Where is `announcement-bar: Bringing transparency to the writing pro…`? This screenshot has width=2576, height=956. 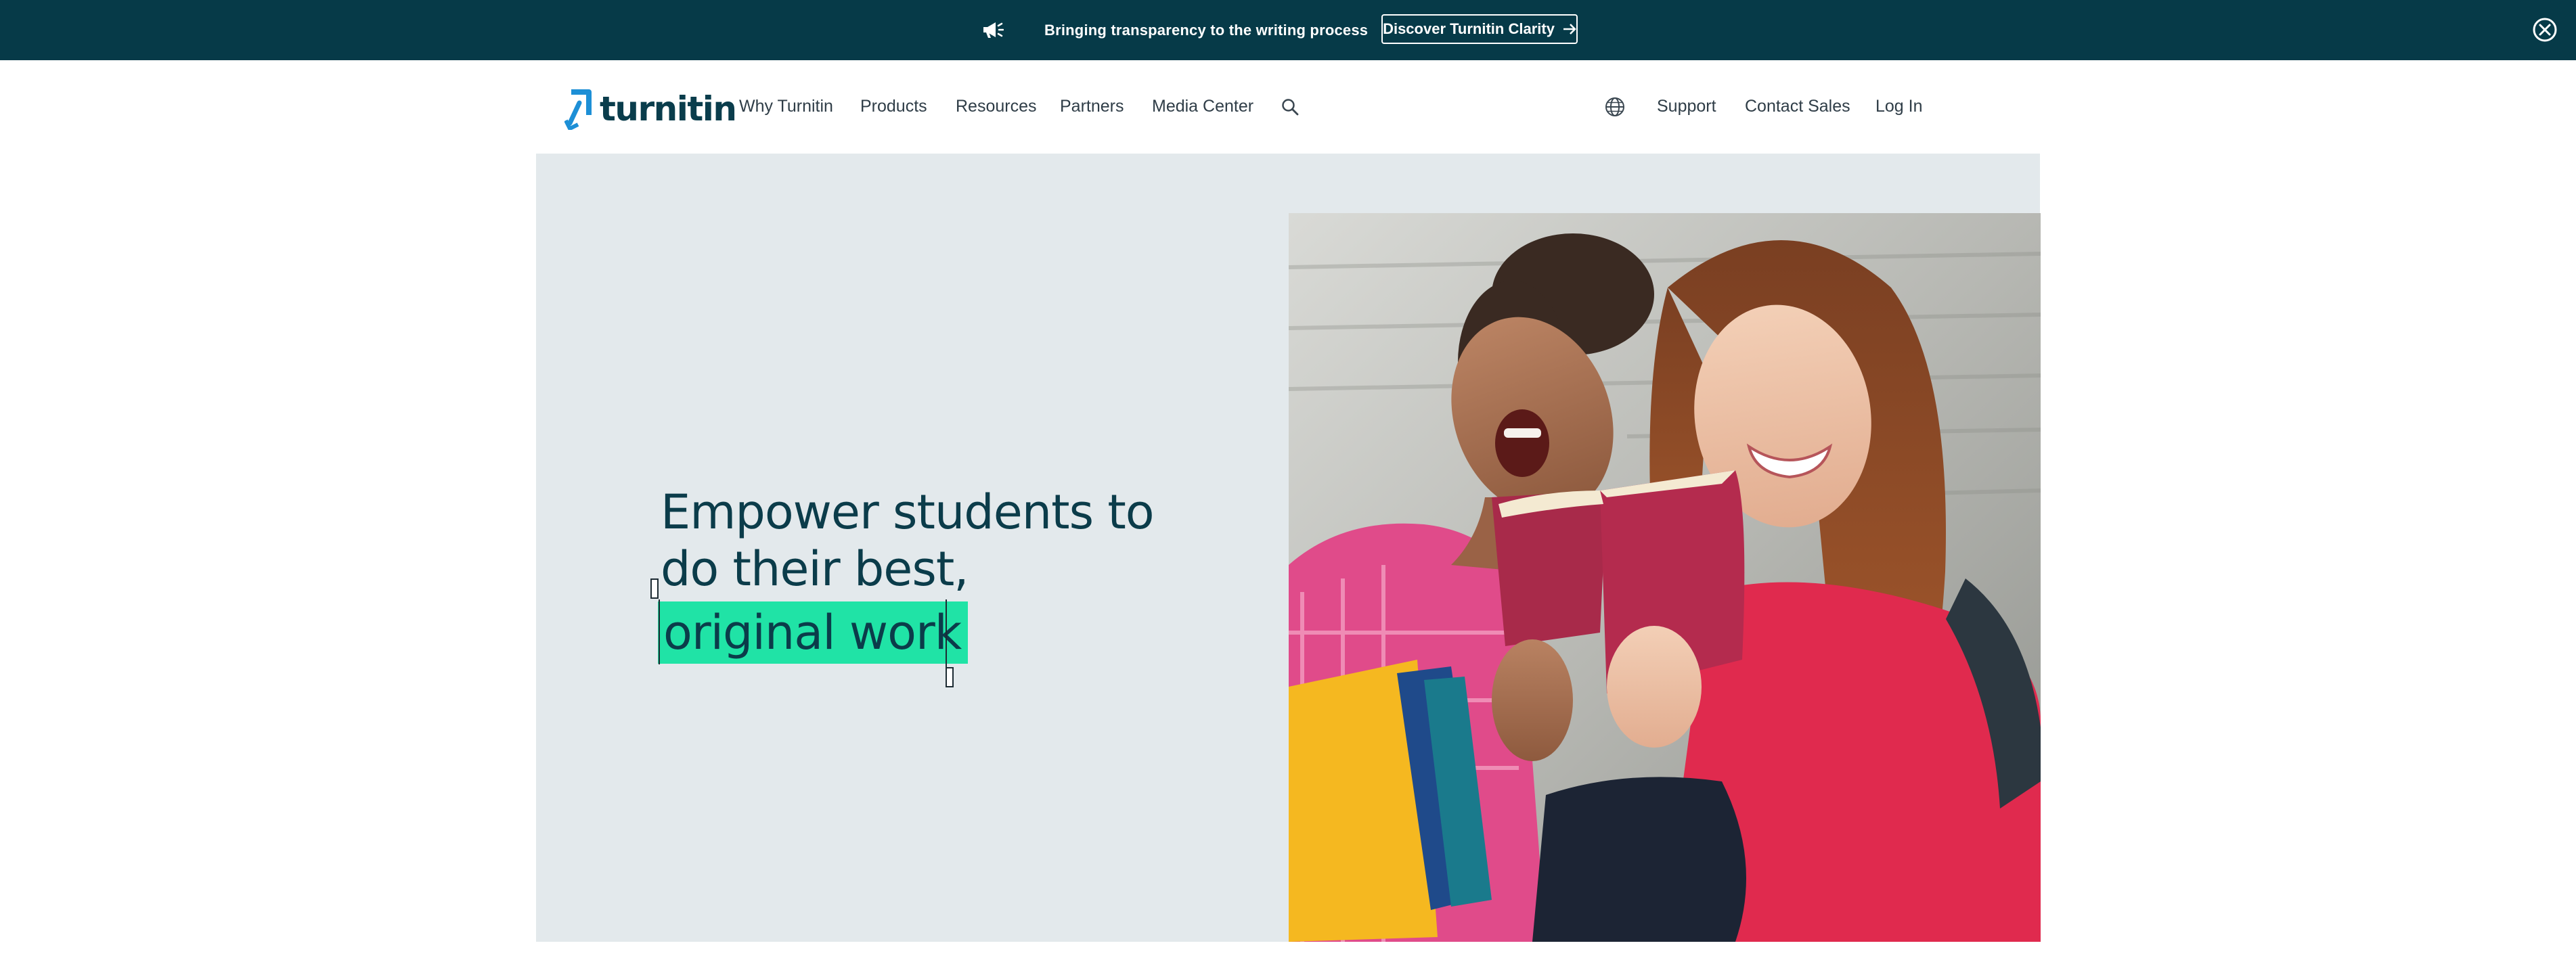
announcement-bar: Bringing transparency to the writing pro… is located at coordinates (1288, 30).